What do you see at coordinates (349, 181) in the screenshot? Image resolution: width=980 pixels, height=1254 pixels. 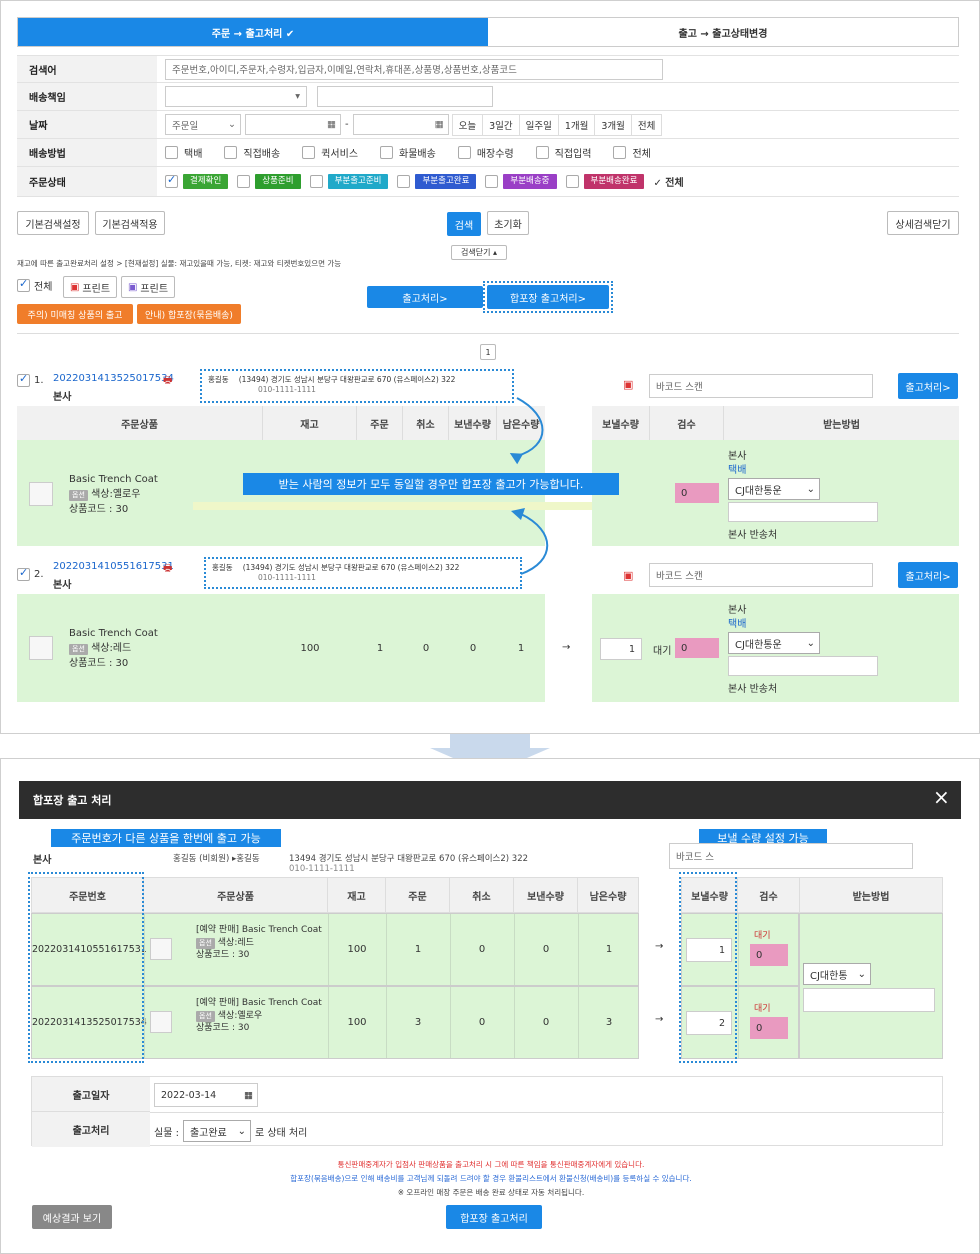 I see `status-option: 부분출고준비` at bounding box center [349, 181].